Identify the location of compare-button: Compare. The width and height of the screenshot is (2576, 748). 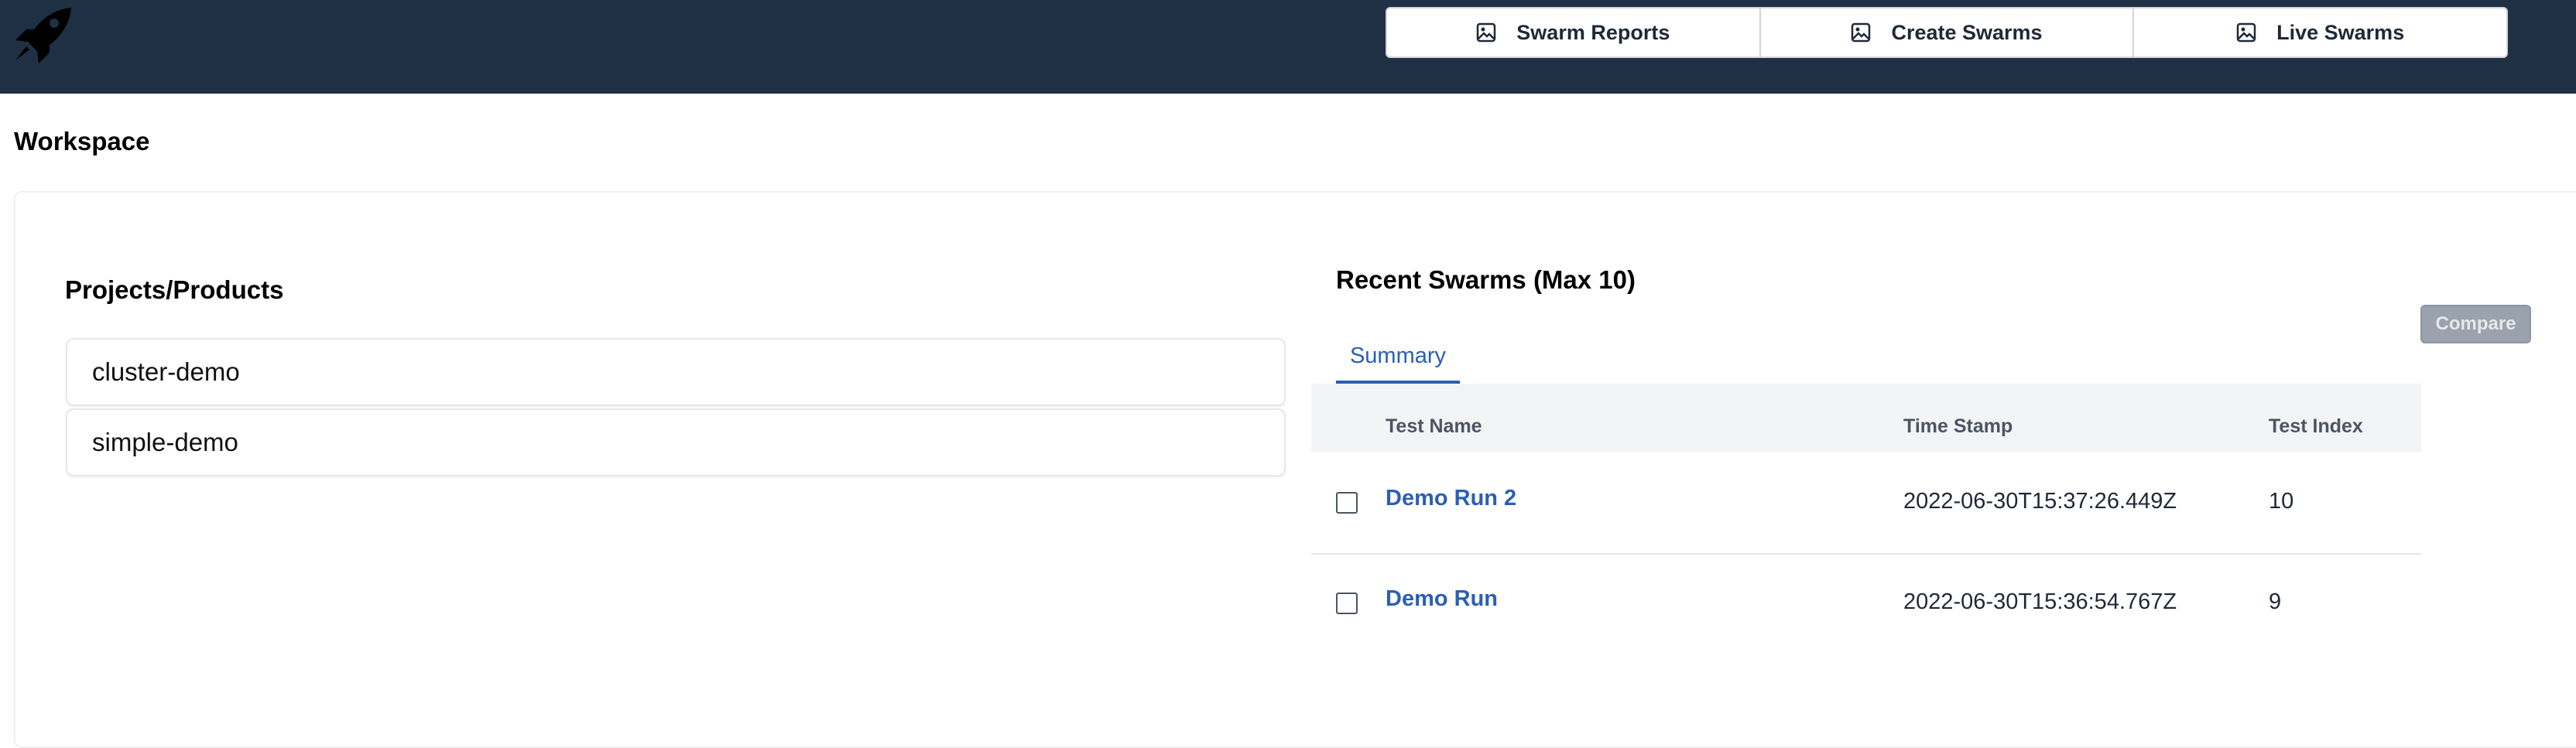
(2475, 324).